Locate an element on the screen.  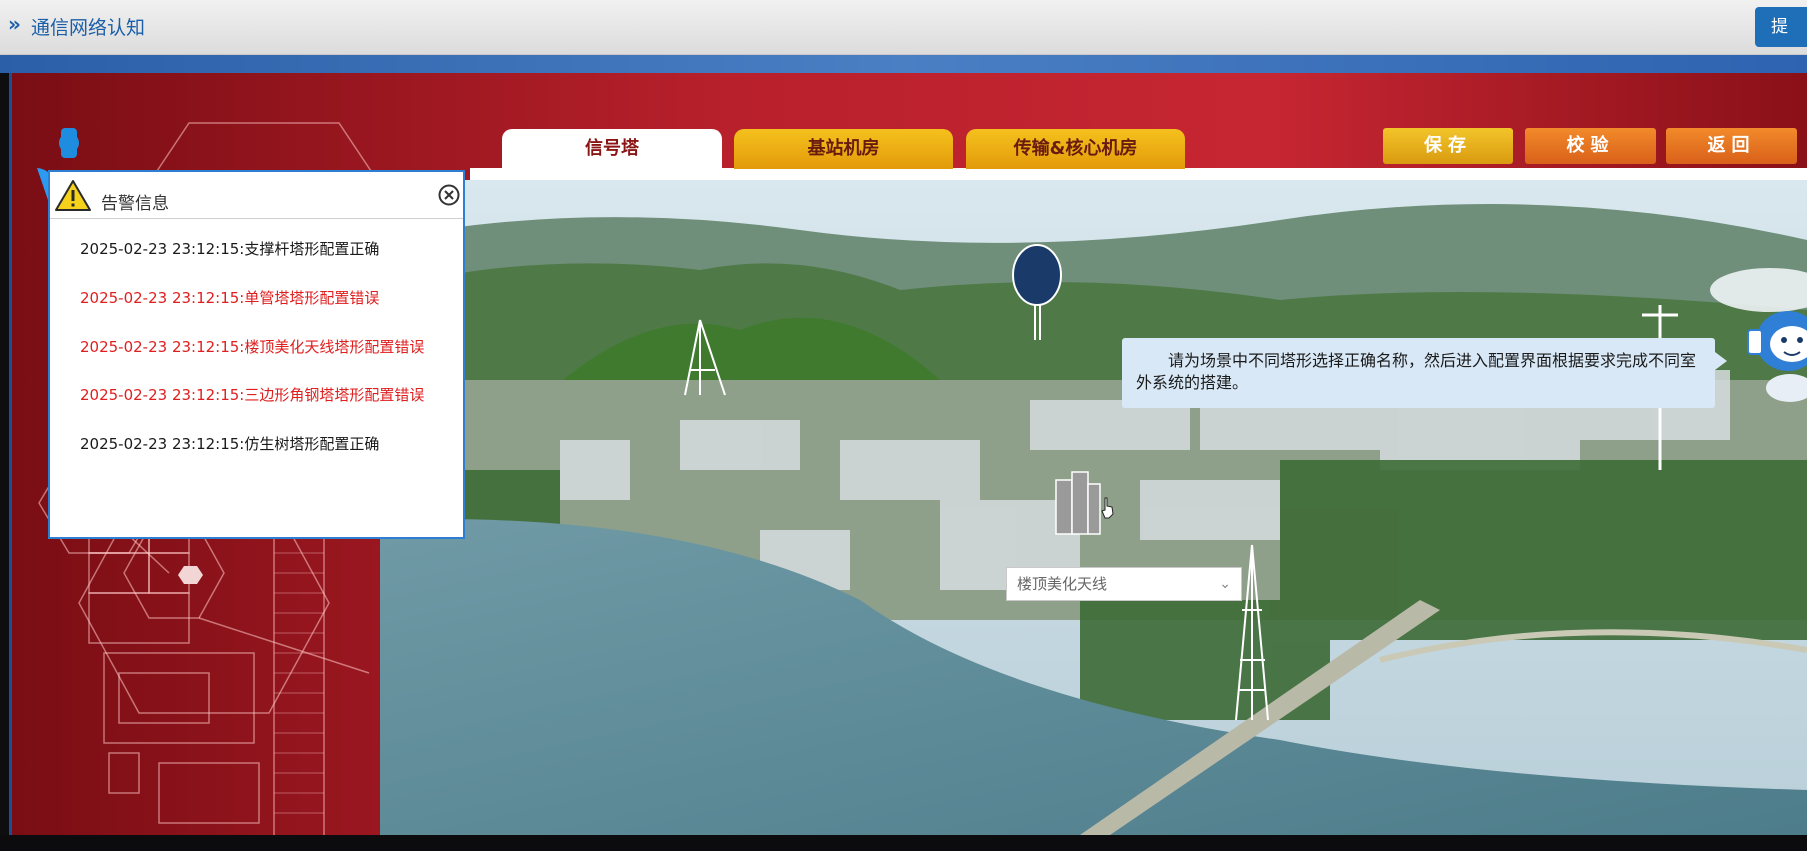
instruction-text: 请为场景中不同塔形选择正确名称，然后进入配置界面根据要求完成不同室外系统的搭建。 is located at coordinates (1416, 371).